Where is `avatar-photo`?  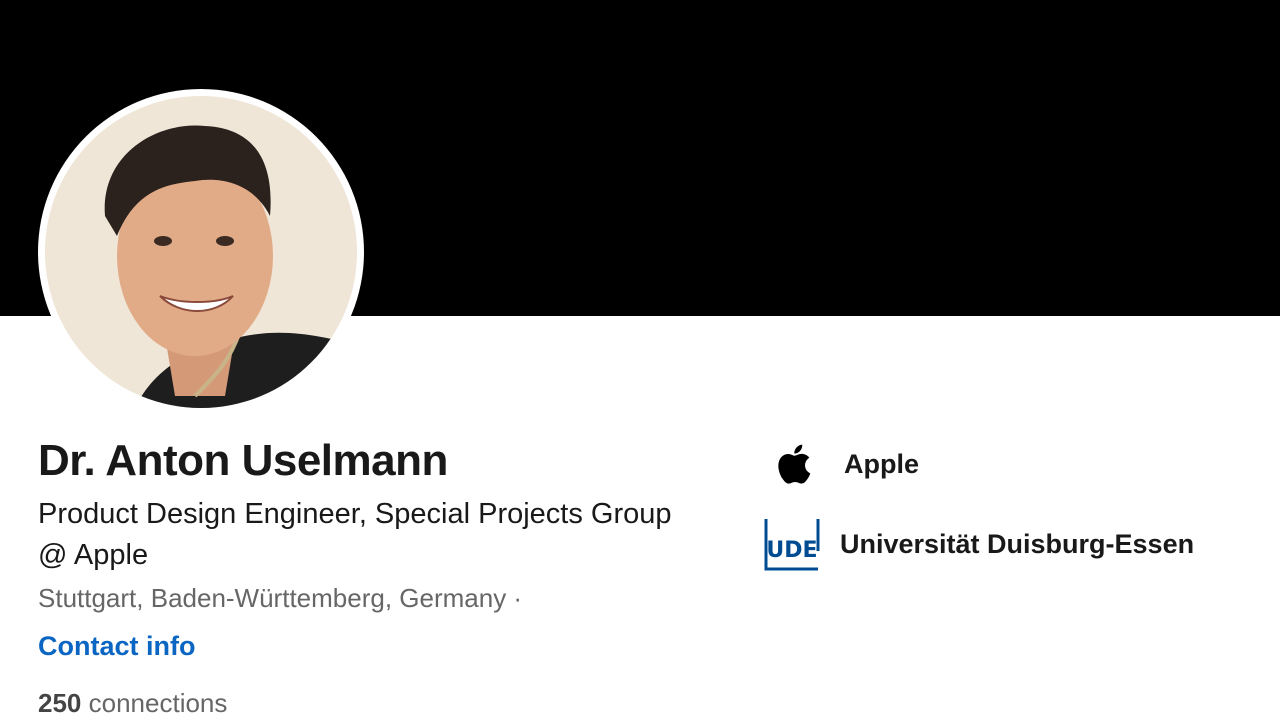 avatar-photo is located at coordinates (201, 252).